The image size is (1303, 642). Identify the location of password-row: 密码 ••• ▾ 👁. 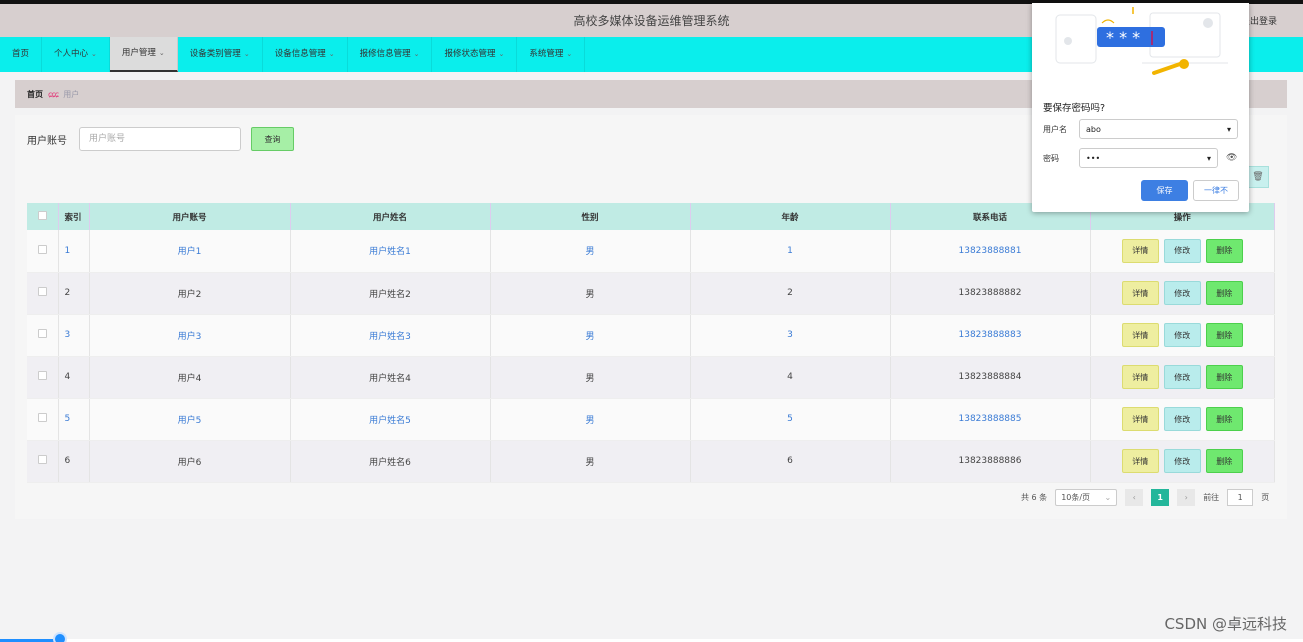
(1140, 158).